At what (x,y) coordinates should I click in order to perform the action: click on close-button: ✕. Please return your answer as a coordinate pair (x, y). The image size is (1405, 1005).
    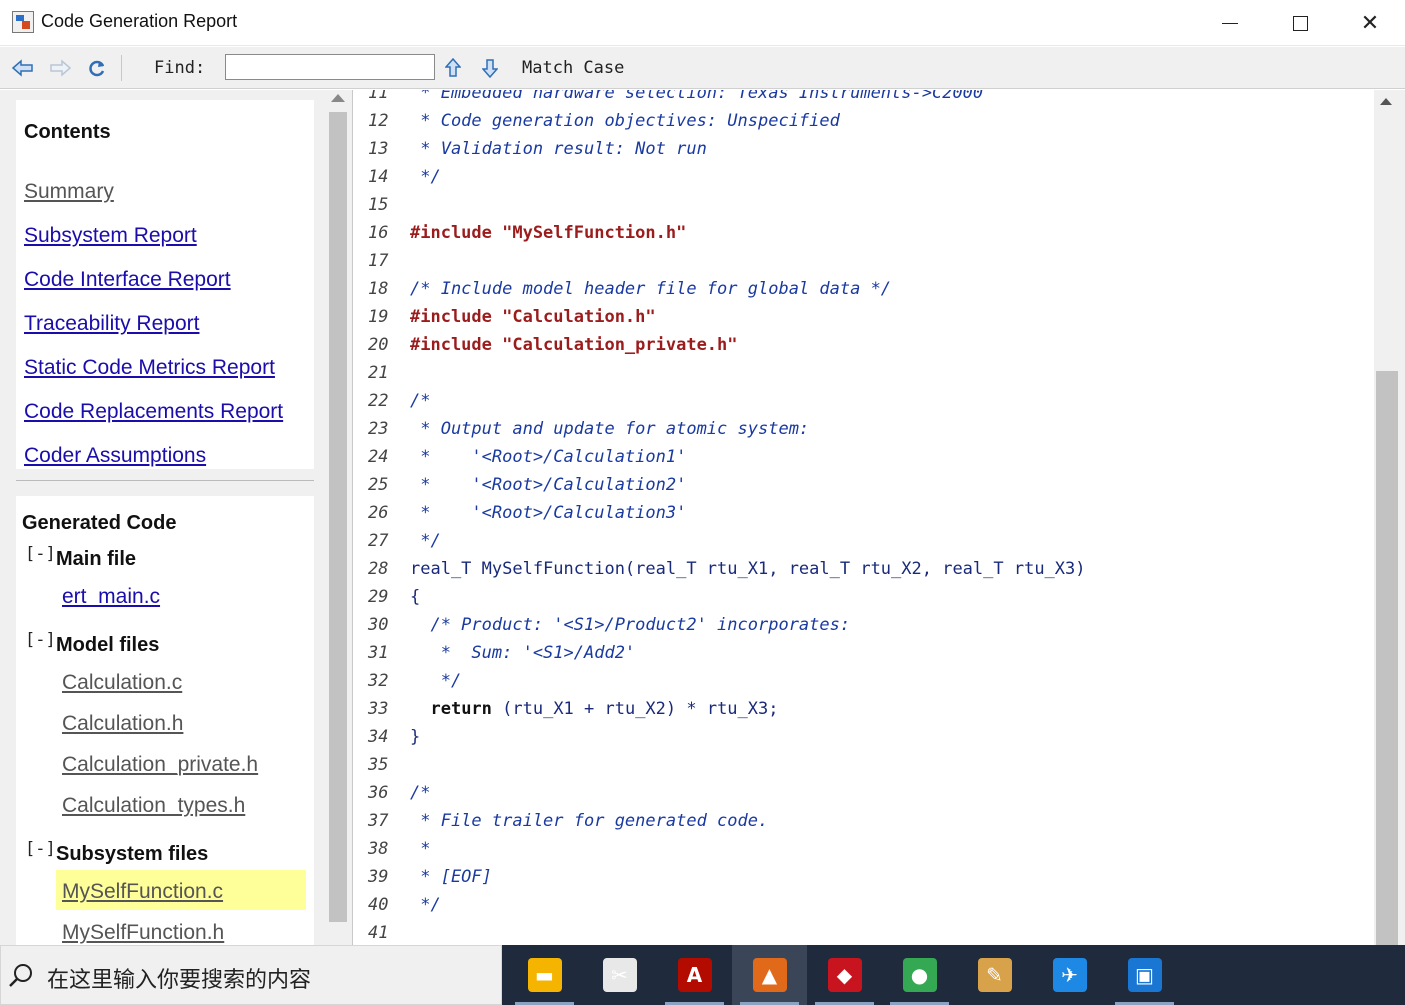
    Looking at the image, I should click on (1370, 23).